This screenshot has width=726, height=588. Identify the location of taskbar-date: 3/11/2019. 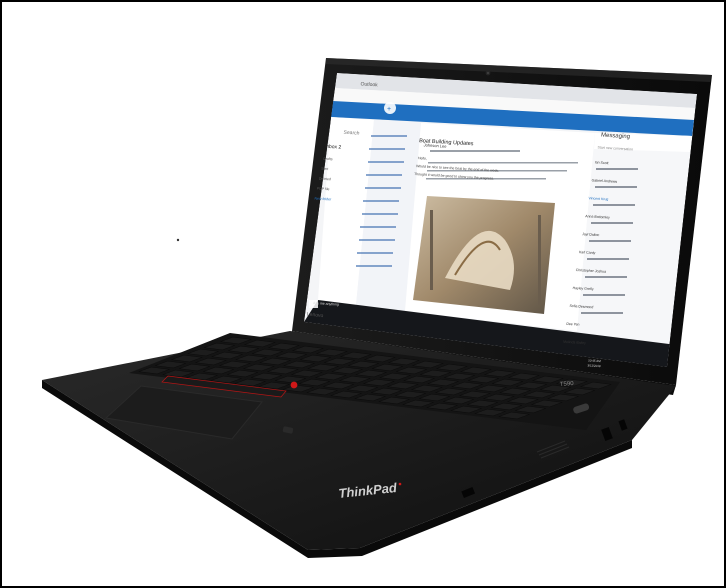
(594, 365).